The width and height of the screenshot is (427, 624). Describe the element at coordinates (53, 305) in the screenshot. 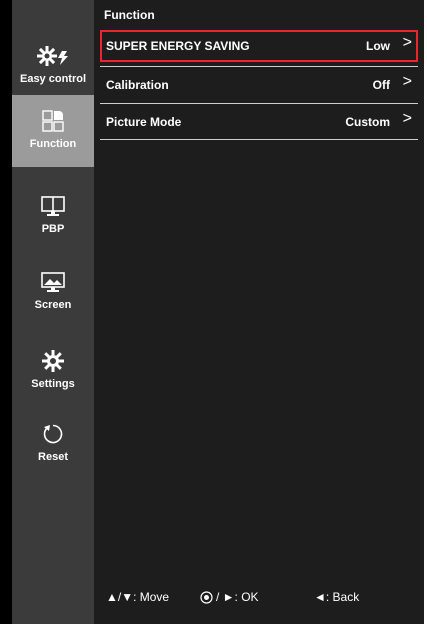

I see `sidebar-item-label: Screen` at that location.